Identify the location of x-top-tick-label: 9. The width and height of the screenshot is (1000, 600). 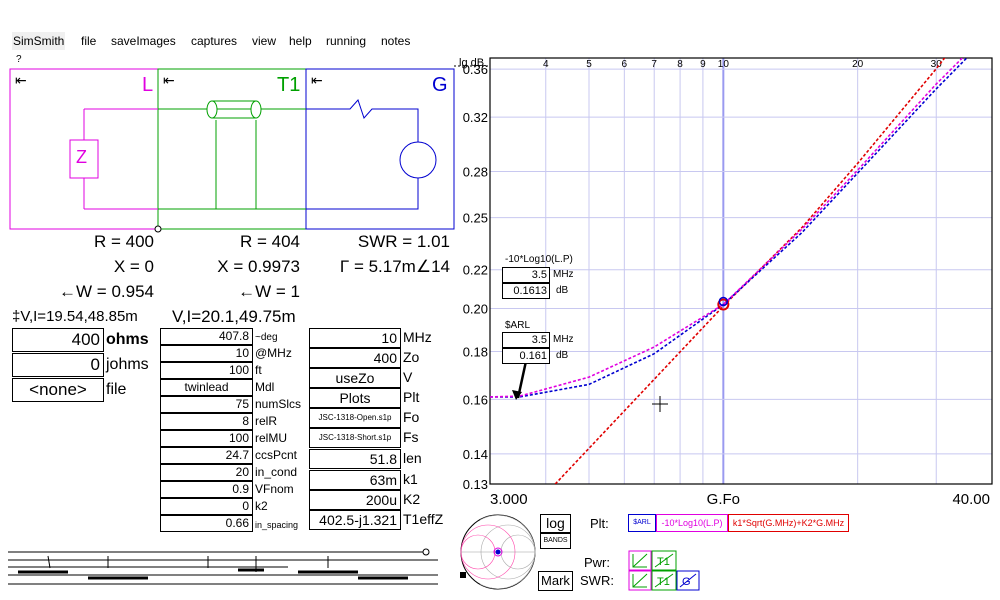
(703, 64).